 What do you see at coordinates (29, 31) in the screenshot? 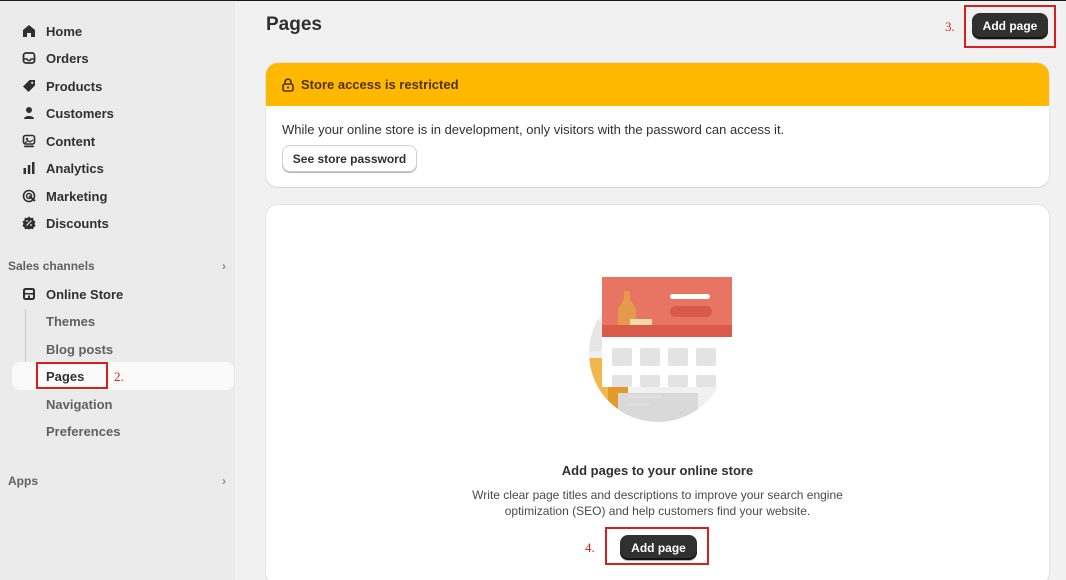
I see `home-icon` at bounding box center [29, 31].